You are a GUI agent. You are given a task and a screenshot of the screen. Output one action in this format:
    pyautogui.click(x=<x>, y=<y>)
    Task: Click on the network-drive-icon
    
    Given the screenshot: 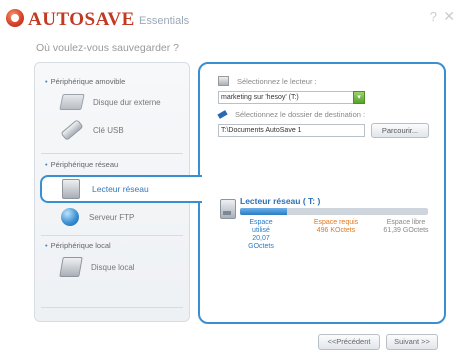 What is the action you would take?
    pyautogui.click(x=71, y=189)
    